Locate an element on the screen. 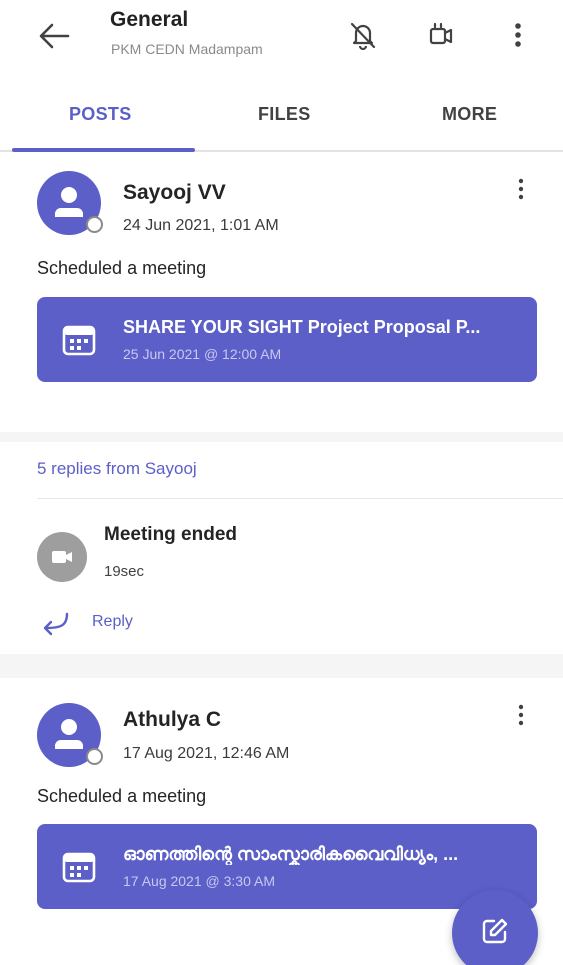  post-author: Athulya C is located at coordinates (172, 720).